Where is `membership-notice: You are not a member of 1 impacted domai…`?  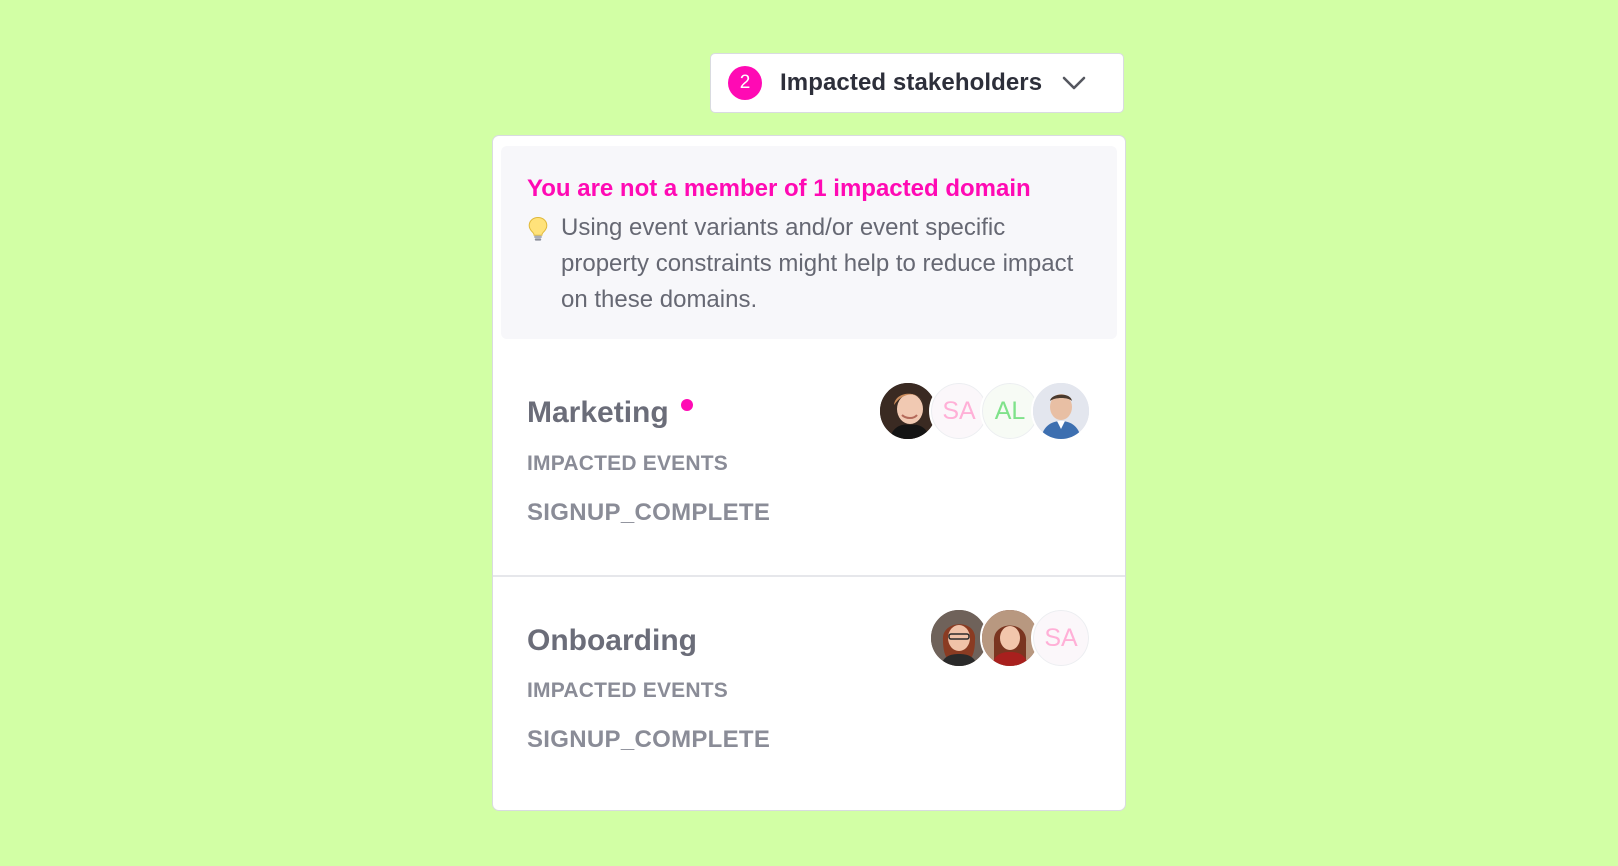
membership-notice: You are not a member of 1 impacted domai… is located at coordinates (809, 242).